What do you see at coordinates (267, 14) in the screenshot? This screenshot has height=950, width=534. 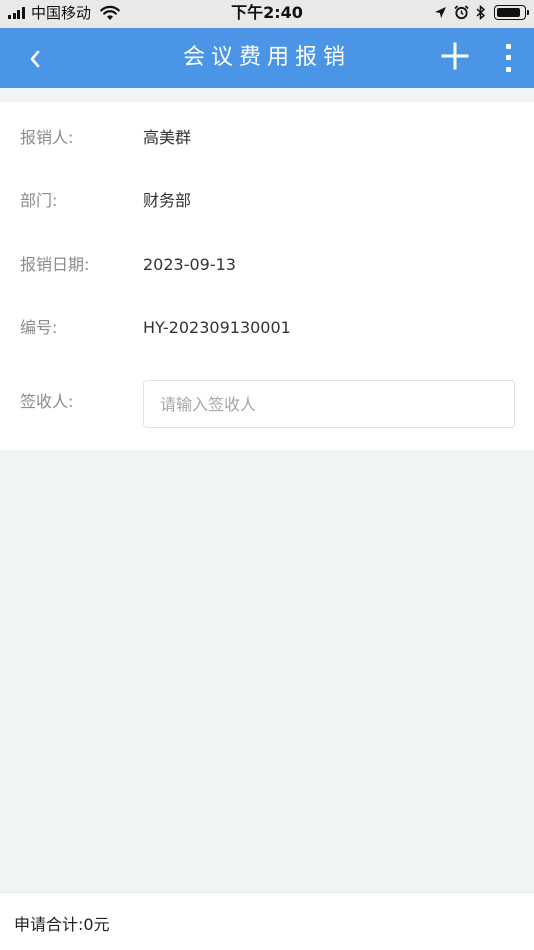 I see `status-bar: 中国移动 下午2:40` at bounding box center [267, 14].